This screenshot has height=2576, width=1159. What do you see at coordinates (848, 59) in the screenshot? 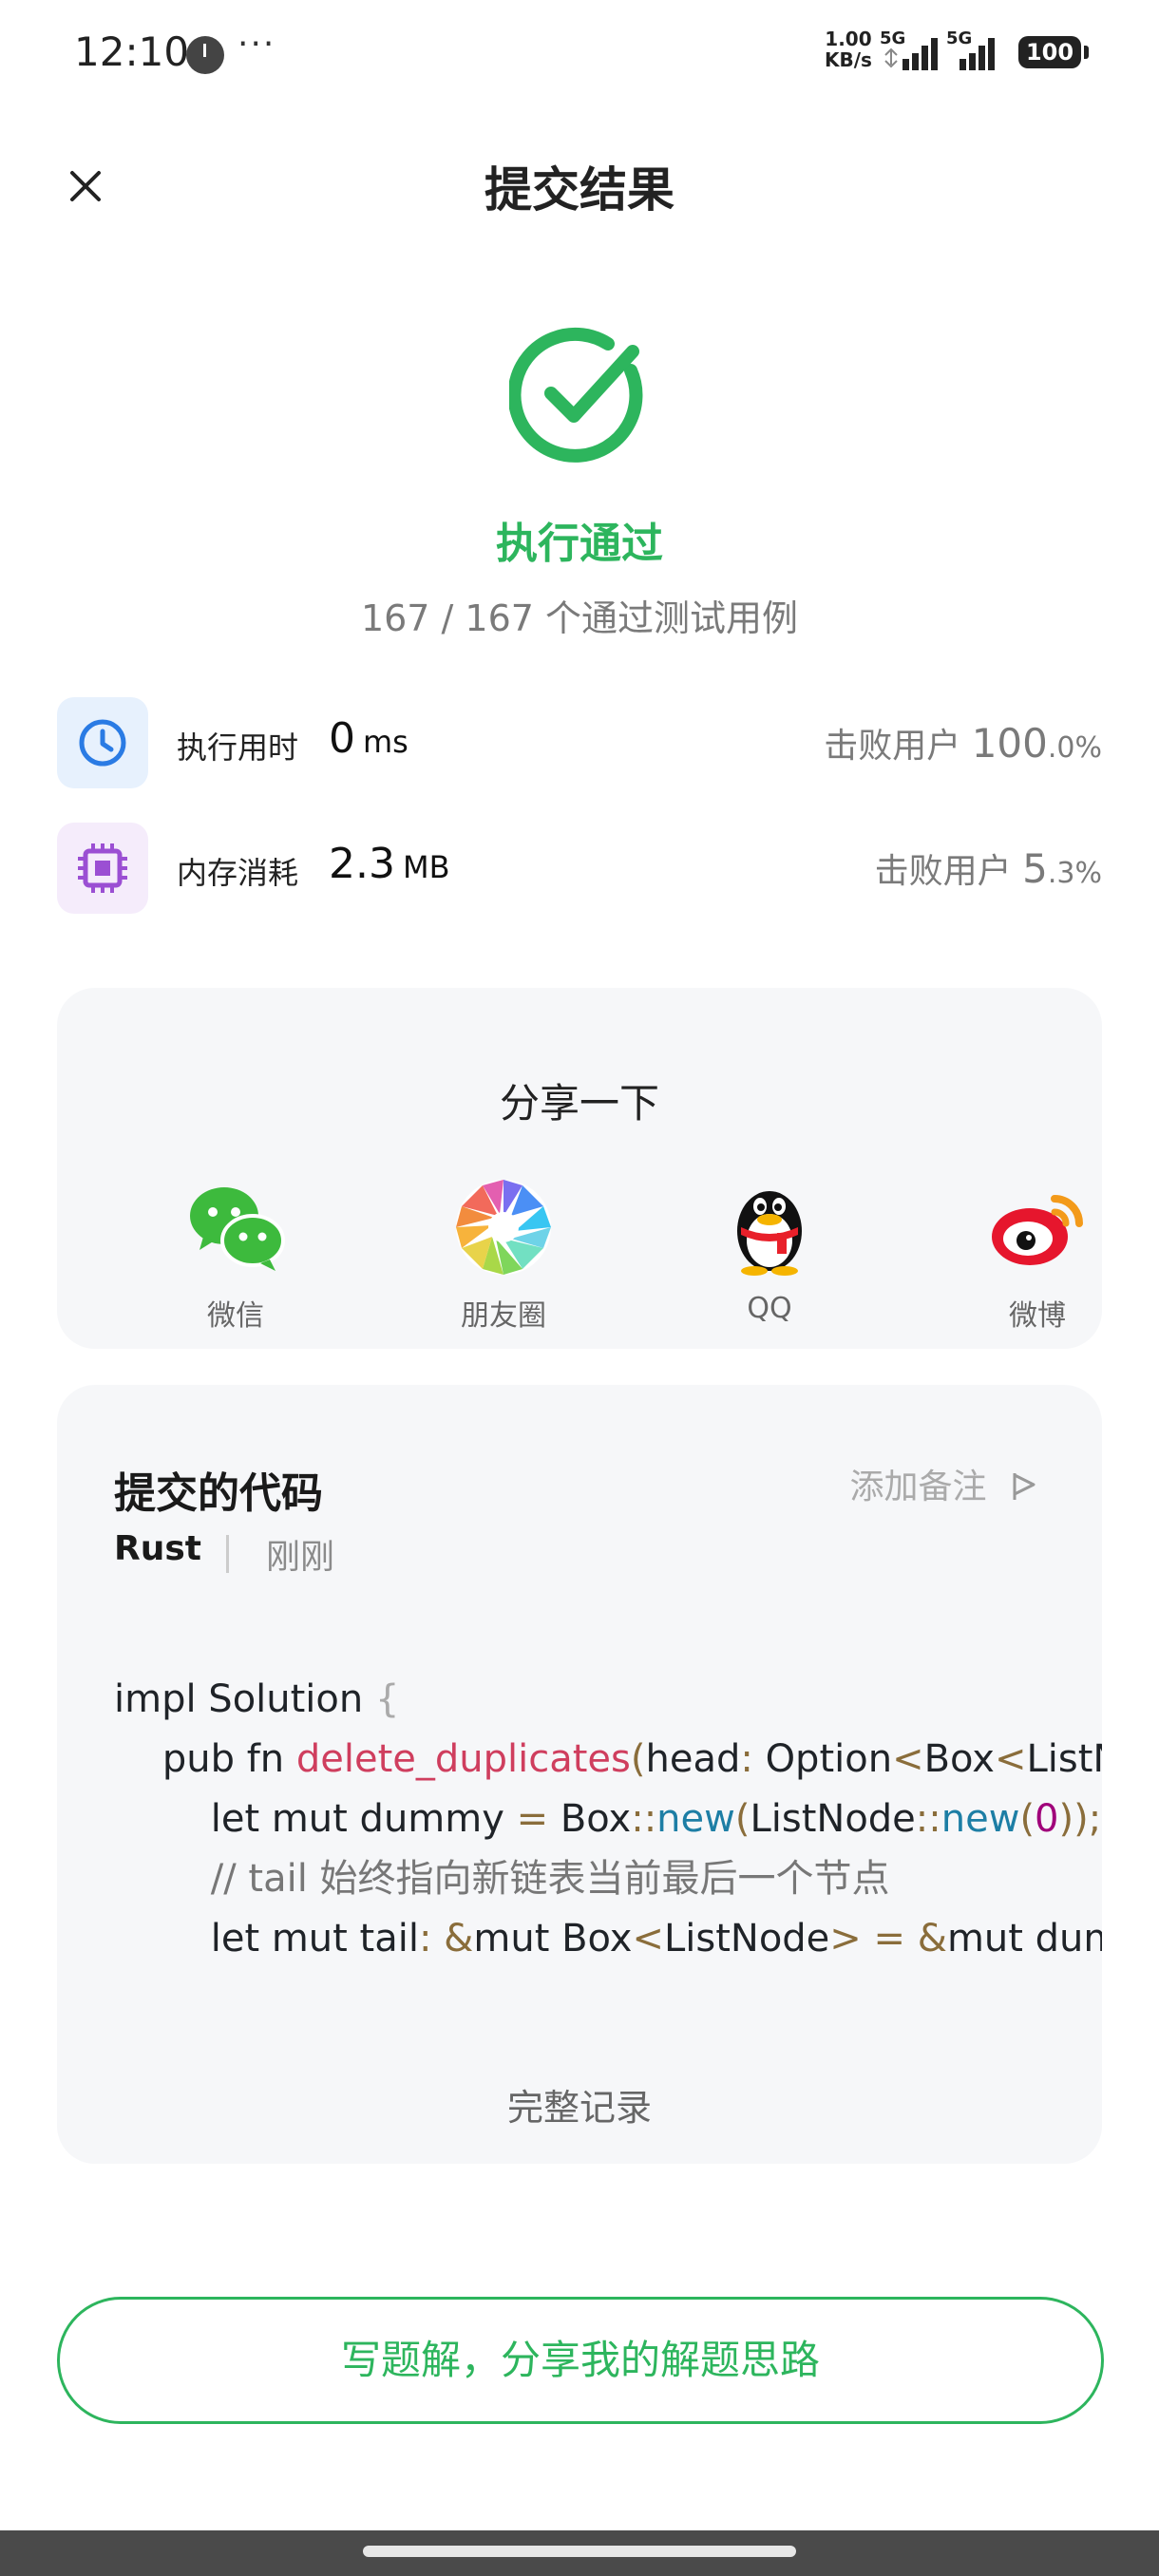
I see `network-speed-unit: KB/s` at bounding box center [848, 59].